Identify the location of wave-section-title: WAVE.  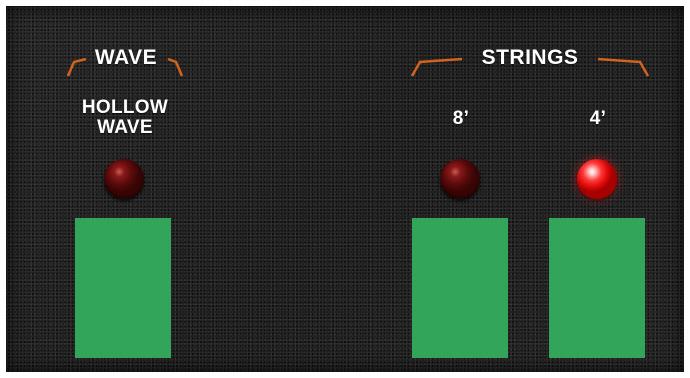
(126, 57).